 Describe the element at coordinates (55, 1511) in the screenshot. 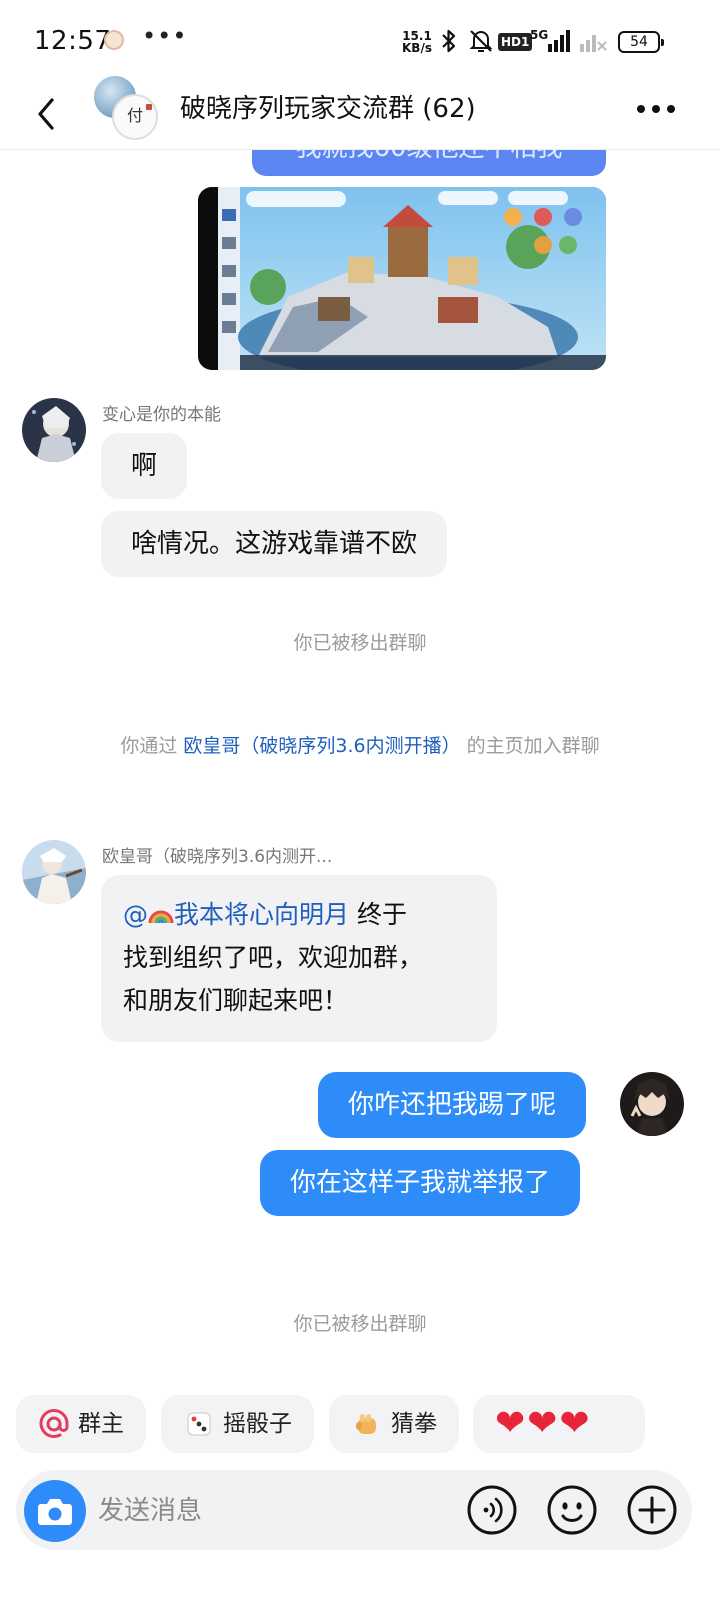

I see `camera-icon` at that location.